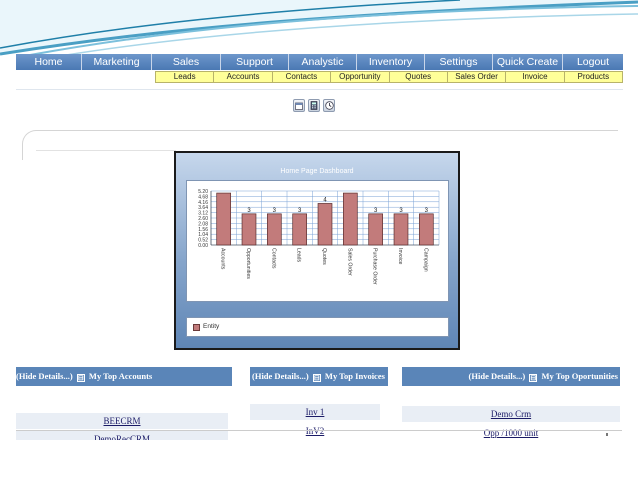 This screenshot has width=638, height=478. What do you see at coordinates (511, 414) in the screenshot?
I see `list-item-opportunity: Demo Crm` at bounding box center [511, 414].